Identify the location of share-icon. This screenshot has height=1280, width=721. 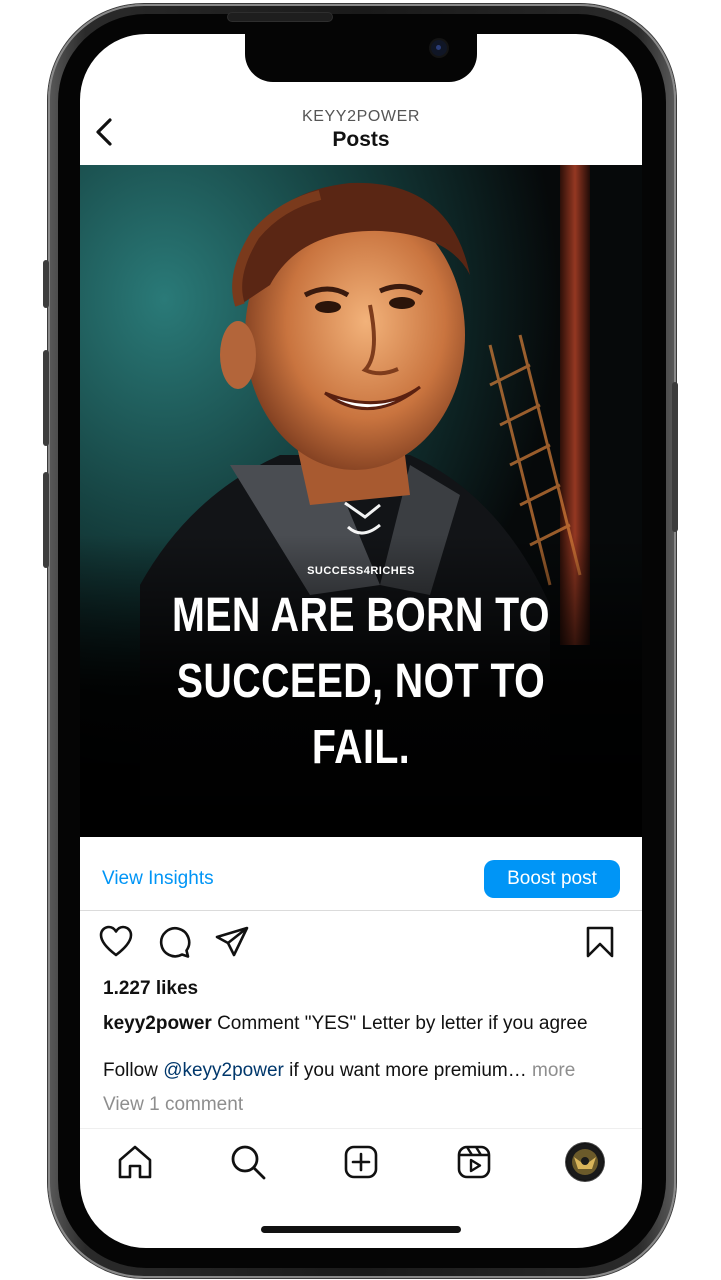
(232, 942).